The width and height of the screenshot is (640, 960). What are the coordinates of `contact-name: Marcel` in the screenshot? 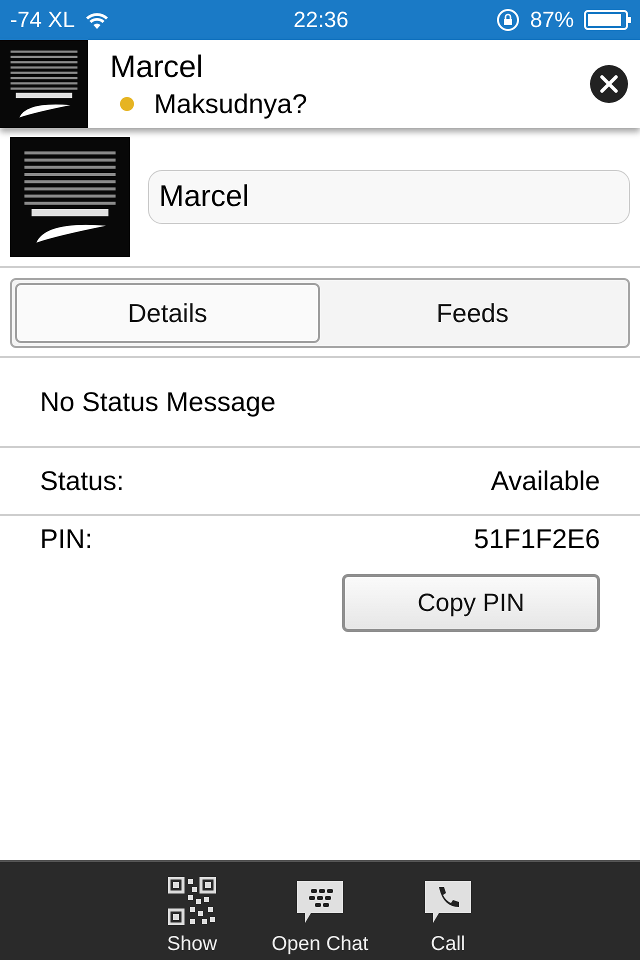 It's located at (157, 66).